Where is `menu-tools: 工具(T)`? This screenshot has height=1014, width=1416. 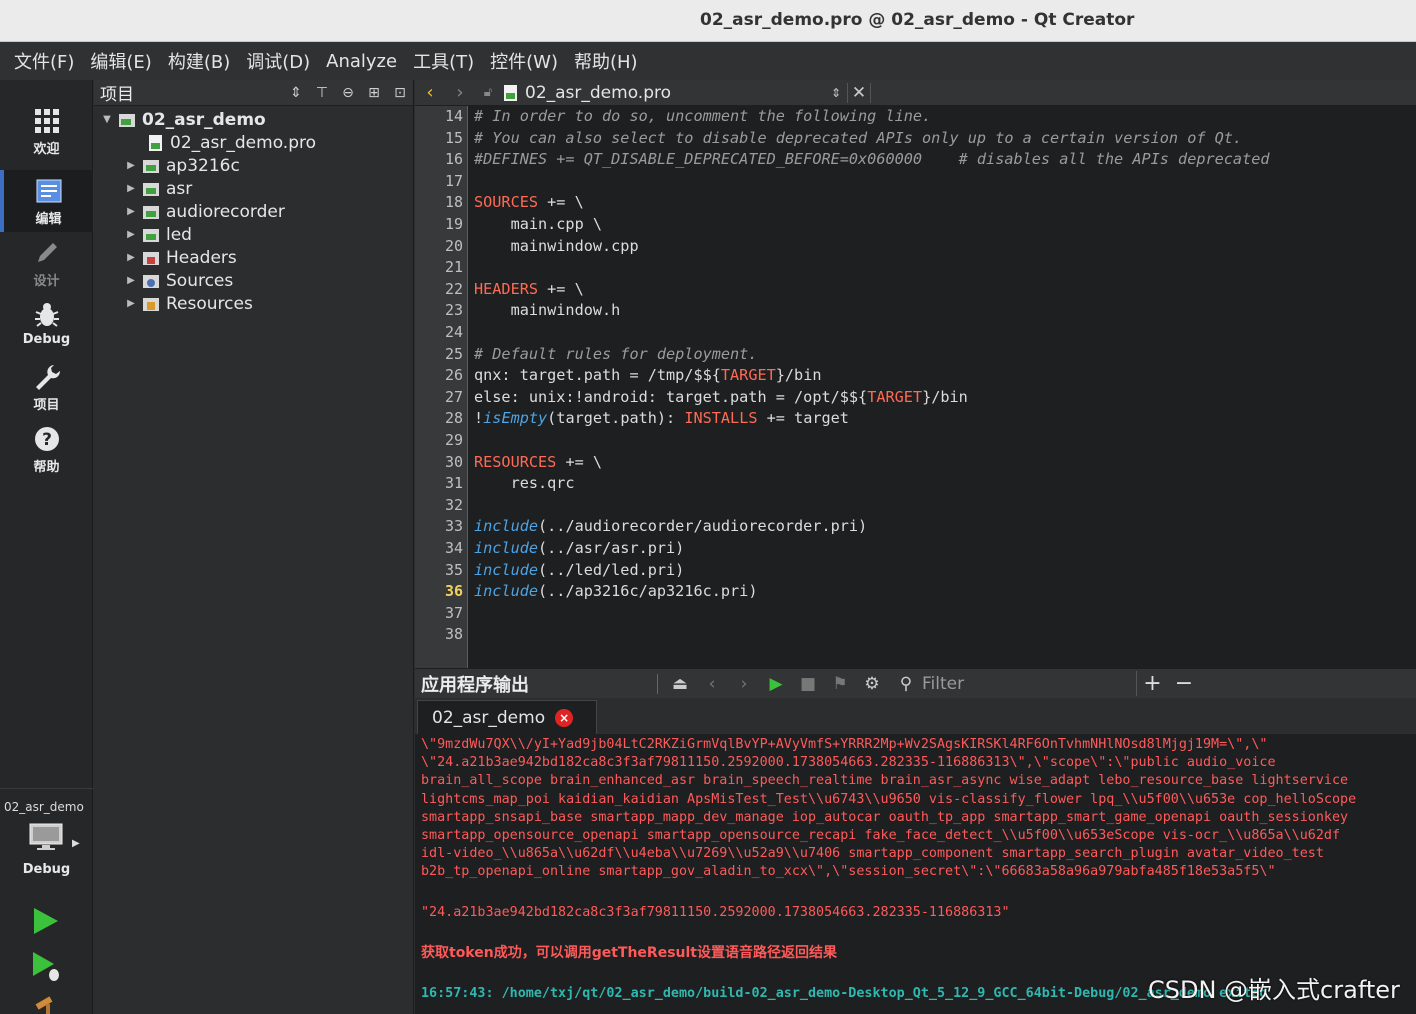
menu-tools: 工具(T) is located at coordinates (443, 61).